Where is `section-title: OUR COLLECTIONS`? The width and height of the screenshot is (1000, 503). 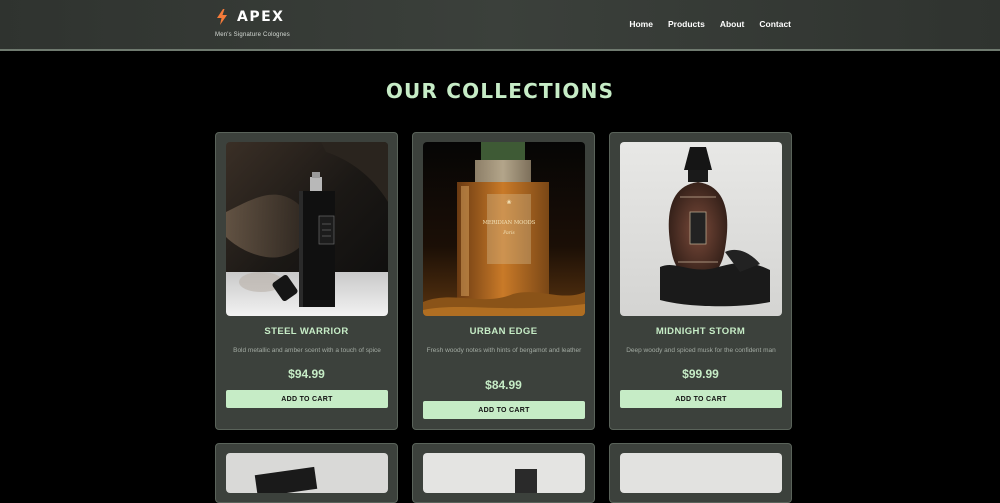
section-title: OUR COLLECTIONS is located at coordinates (500, 91).